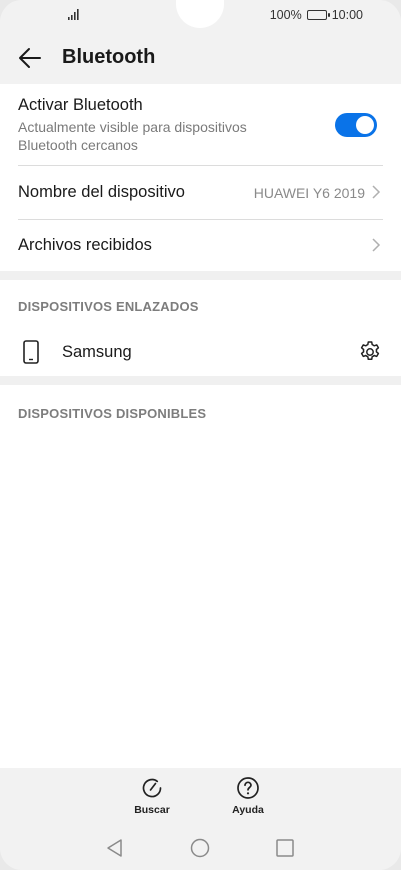 The height and width of the screenshot is (870, 401). I want to click on bluetooth-toggle-switch, so click(356, 125).